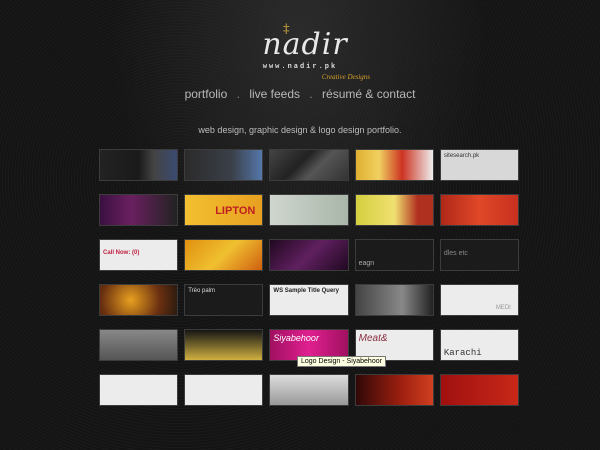  I want to click on portfolio-thumbnail: MEDI, so click(479, 300).